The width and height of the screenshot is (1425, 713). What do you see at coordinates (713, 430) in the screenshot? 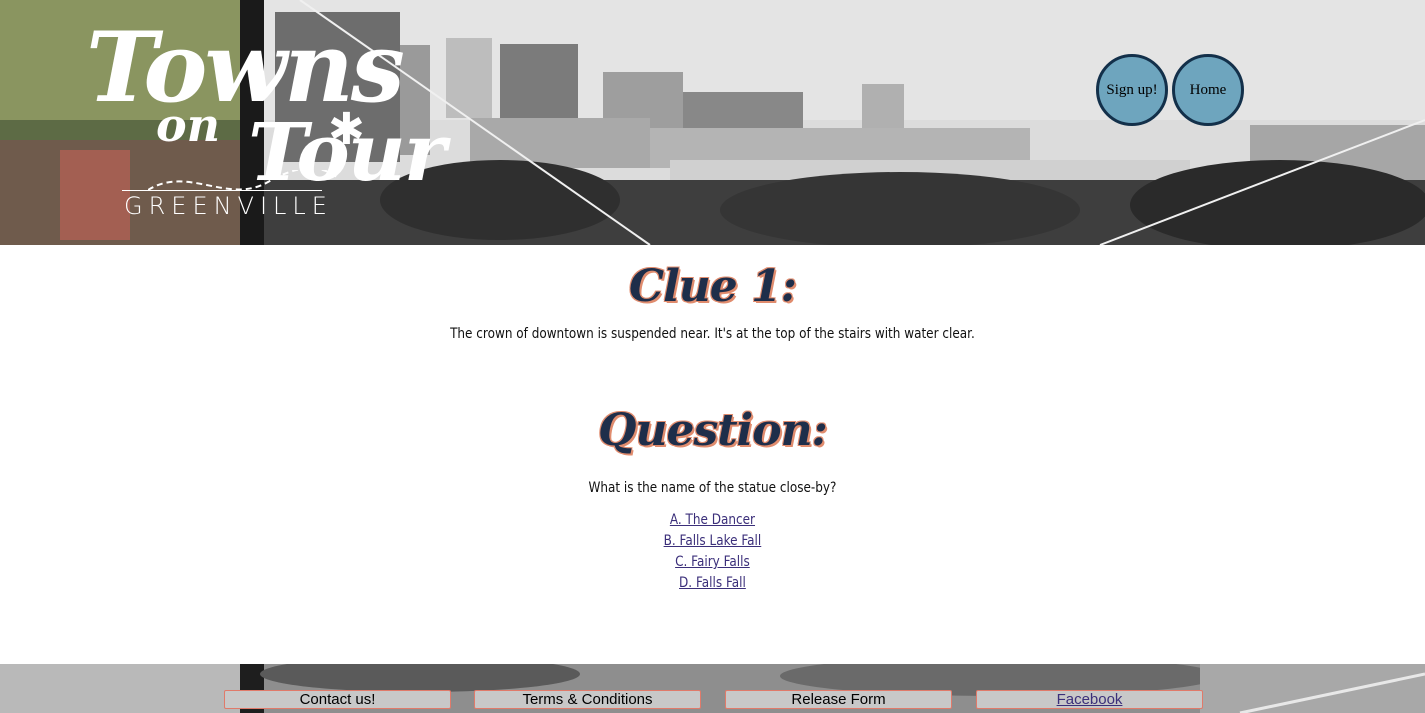
I see `question-heading: Question:` at bounding box center [713, 430].